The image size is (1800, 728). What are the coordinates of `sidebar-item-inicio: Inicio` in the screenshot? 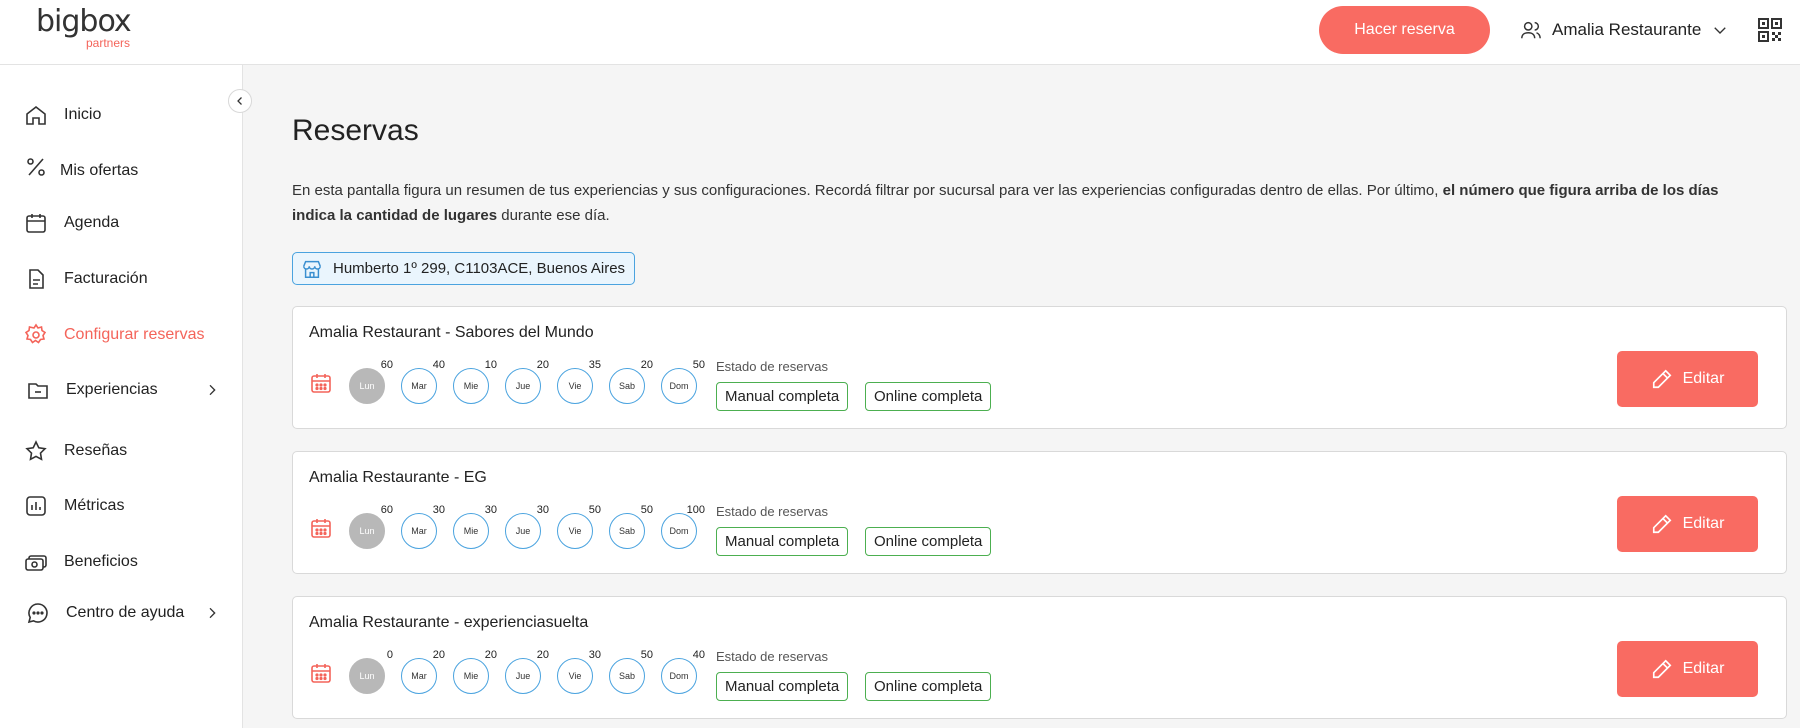 It's located at (121, 115).